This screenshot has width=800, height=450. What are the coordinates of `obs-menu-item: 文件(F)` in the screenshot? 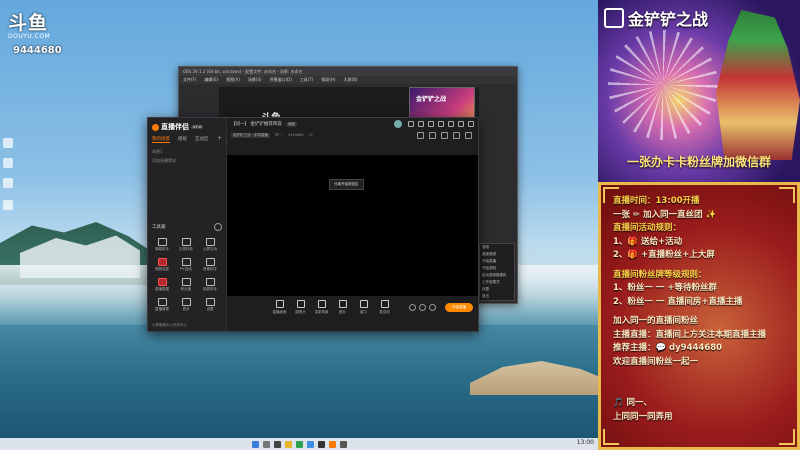 It's located at (189, 80).